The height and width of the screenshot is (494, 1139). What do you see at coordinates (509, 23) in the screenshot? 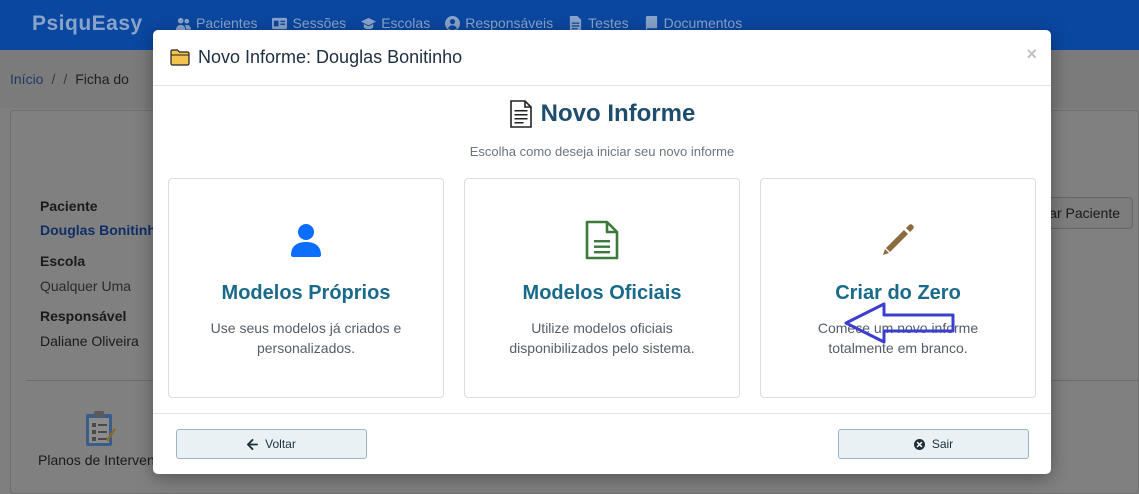
I see `nav-label: Responsáveis` at bounding box center [509, 23].